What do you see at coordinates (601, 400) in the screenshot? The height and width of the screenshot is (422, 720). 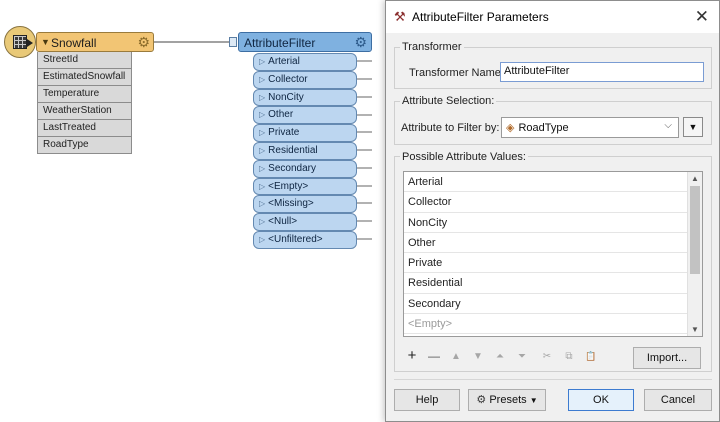 I see `ok-button: OK` at bounding box center [601, 400].